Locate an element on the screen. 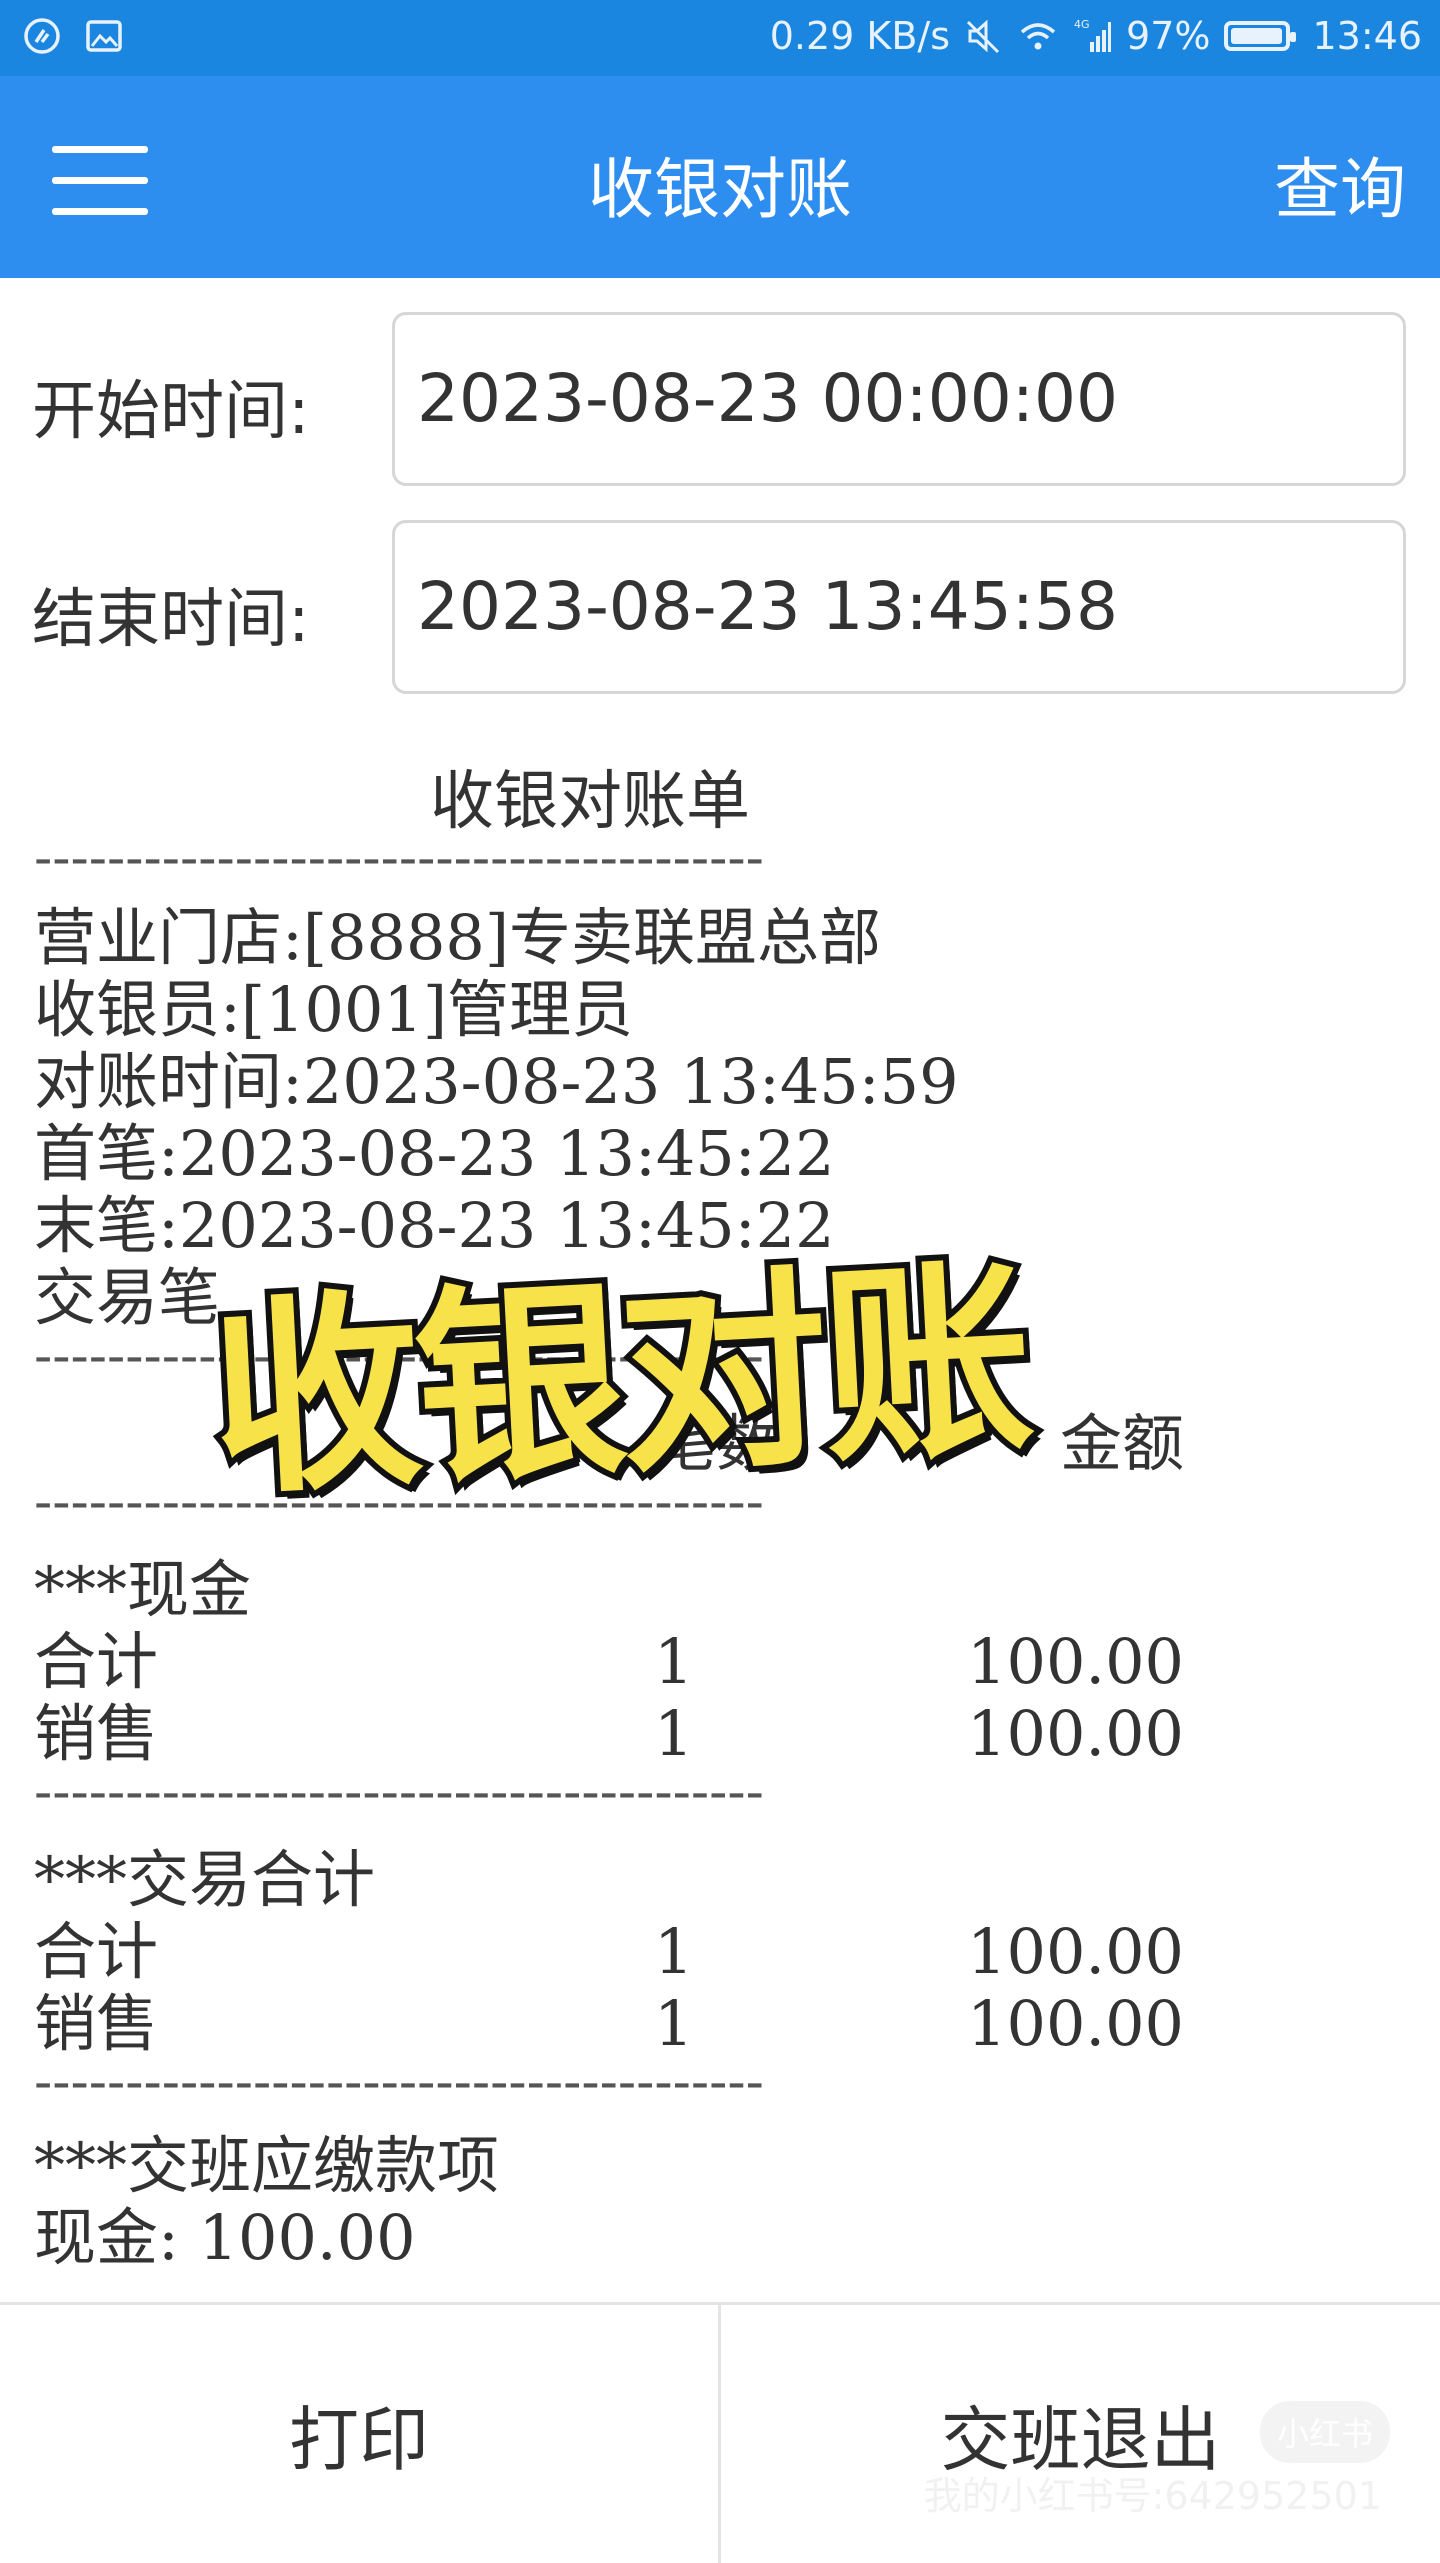 The image size is (1440, 2563). section-title: ***现金 is located at coordinates (143, 1589).